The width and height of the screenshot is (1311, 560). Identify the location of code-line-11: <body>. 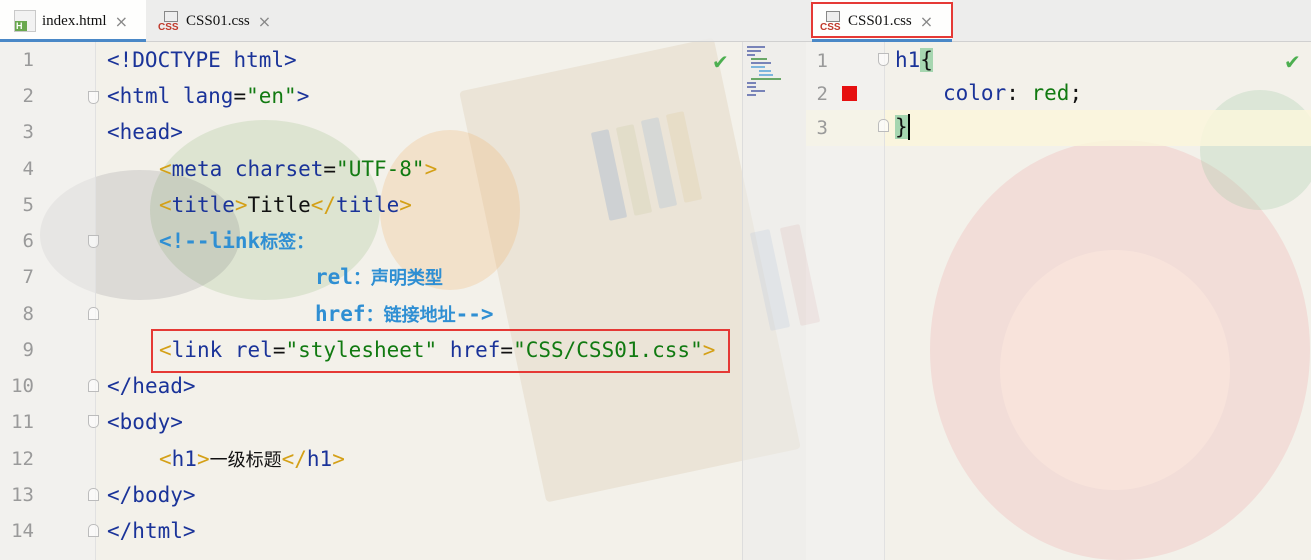
(145, 422).